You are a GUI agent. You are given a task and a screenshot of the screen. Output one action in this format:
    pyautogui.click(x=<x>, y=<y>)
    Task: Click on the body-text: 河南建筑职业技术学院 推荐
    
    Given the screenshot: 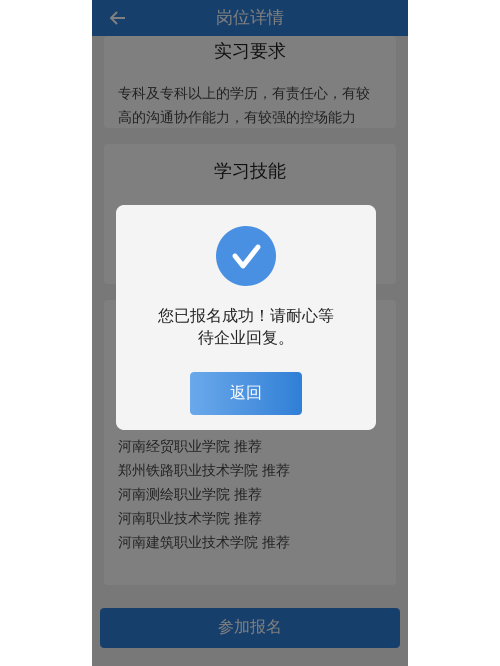 What is the action you would take?
    pyautogui.click(x=204, y=542)
    